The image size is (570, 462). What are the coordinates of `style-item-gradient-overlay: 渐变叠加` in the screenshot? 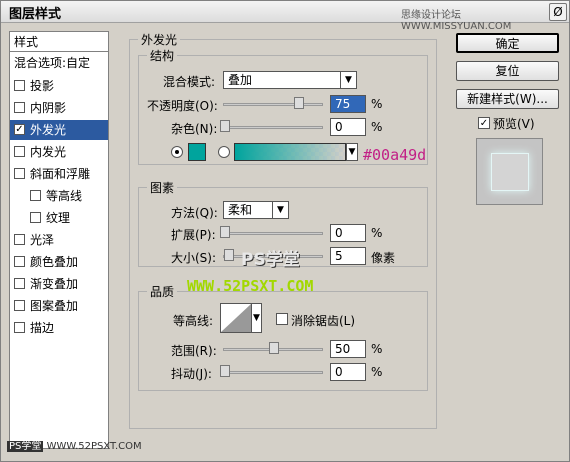 It's located at (59, 284).